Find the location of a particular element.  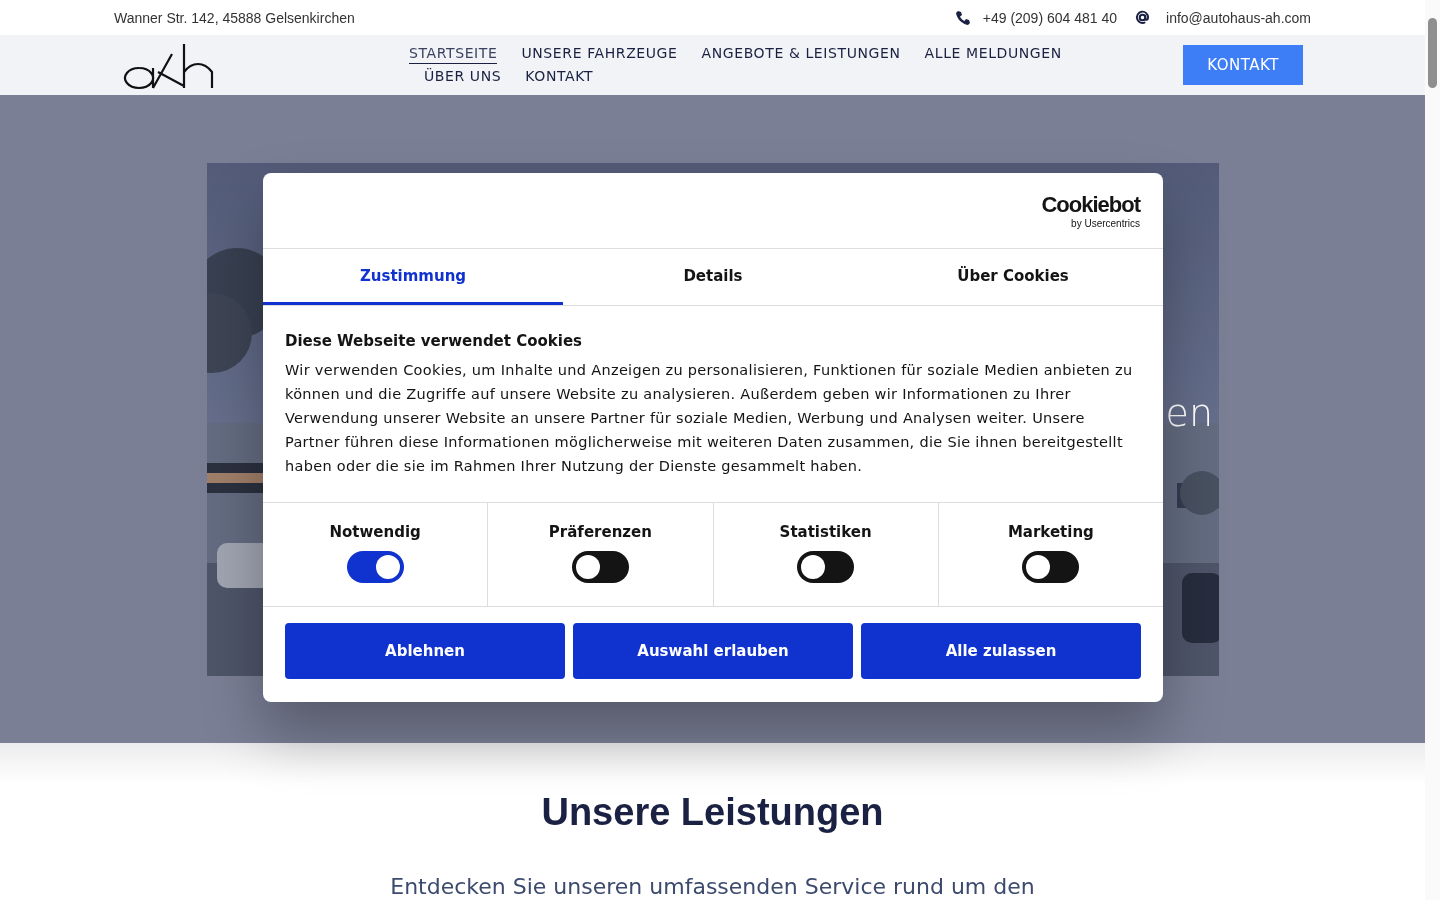

dialog-tab: Über Cookies is located at coordinates (1013, 277).